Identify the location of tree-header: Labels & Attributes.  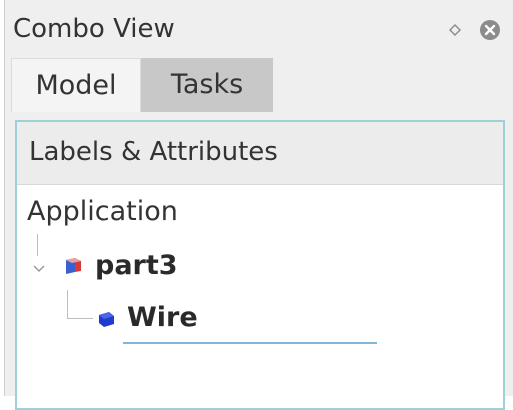
(260, 153).